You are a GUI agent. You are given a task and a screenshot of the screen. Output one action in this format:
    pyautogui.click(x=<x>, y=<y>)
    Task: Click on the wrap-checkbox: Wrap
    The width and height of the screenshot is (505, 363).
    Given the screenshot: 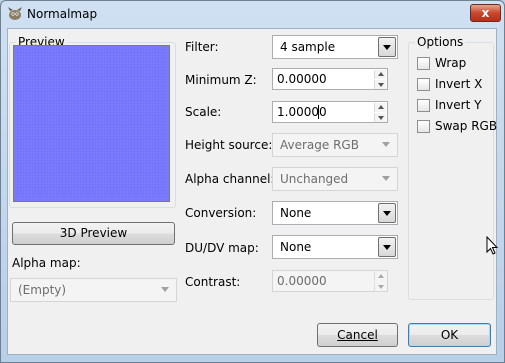 What is the action you would take?
    pyautogui.click(x=452, y=64)
    